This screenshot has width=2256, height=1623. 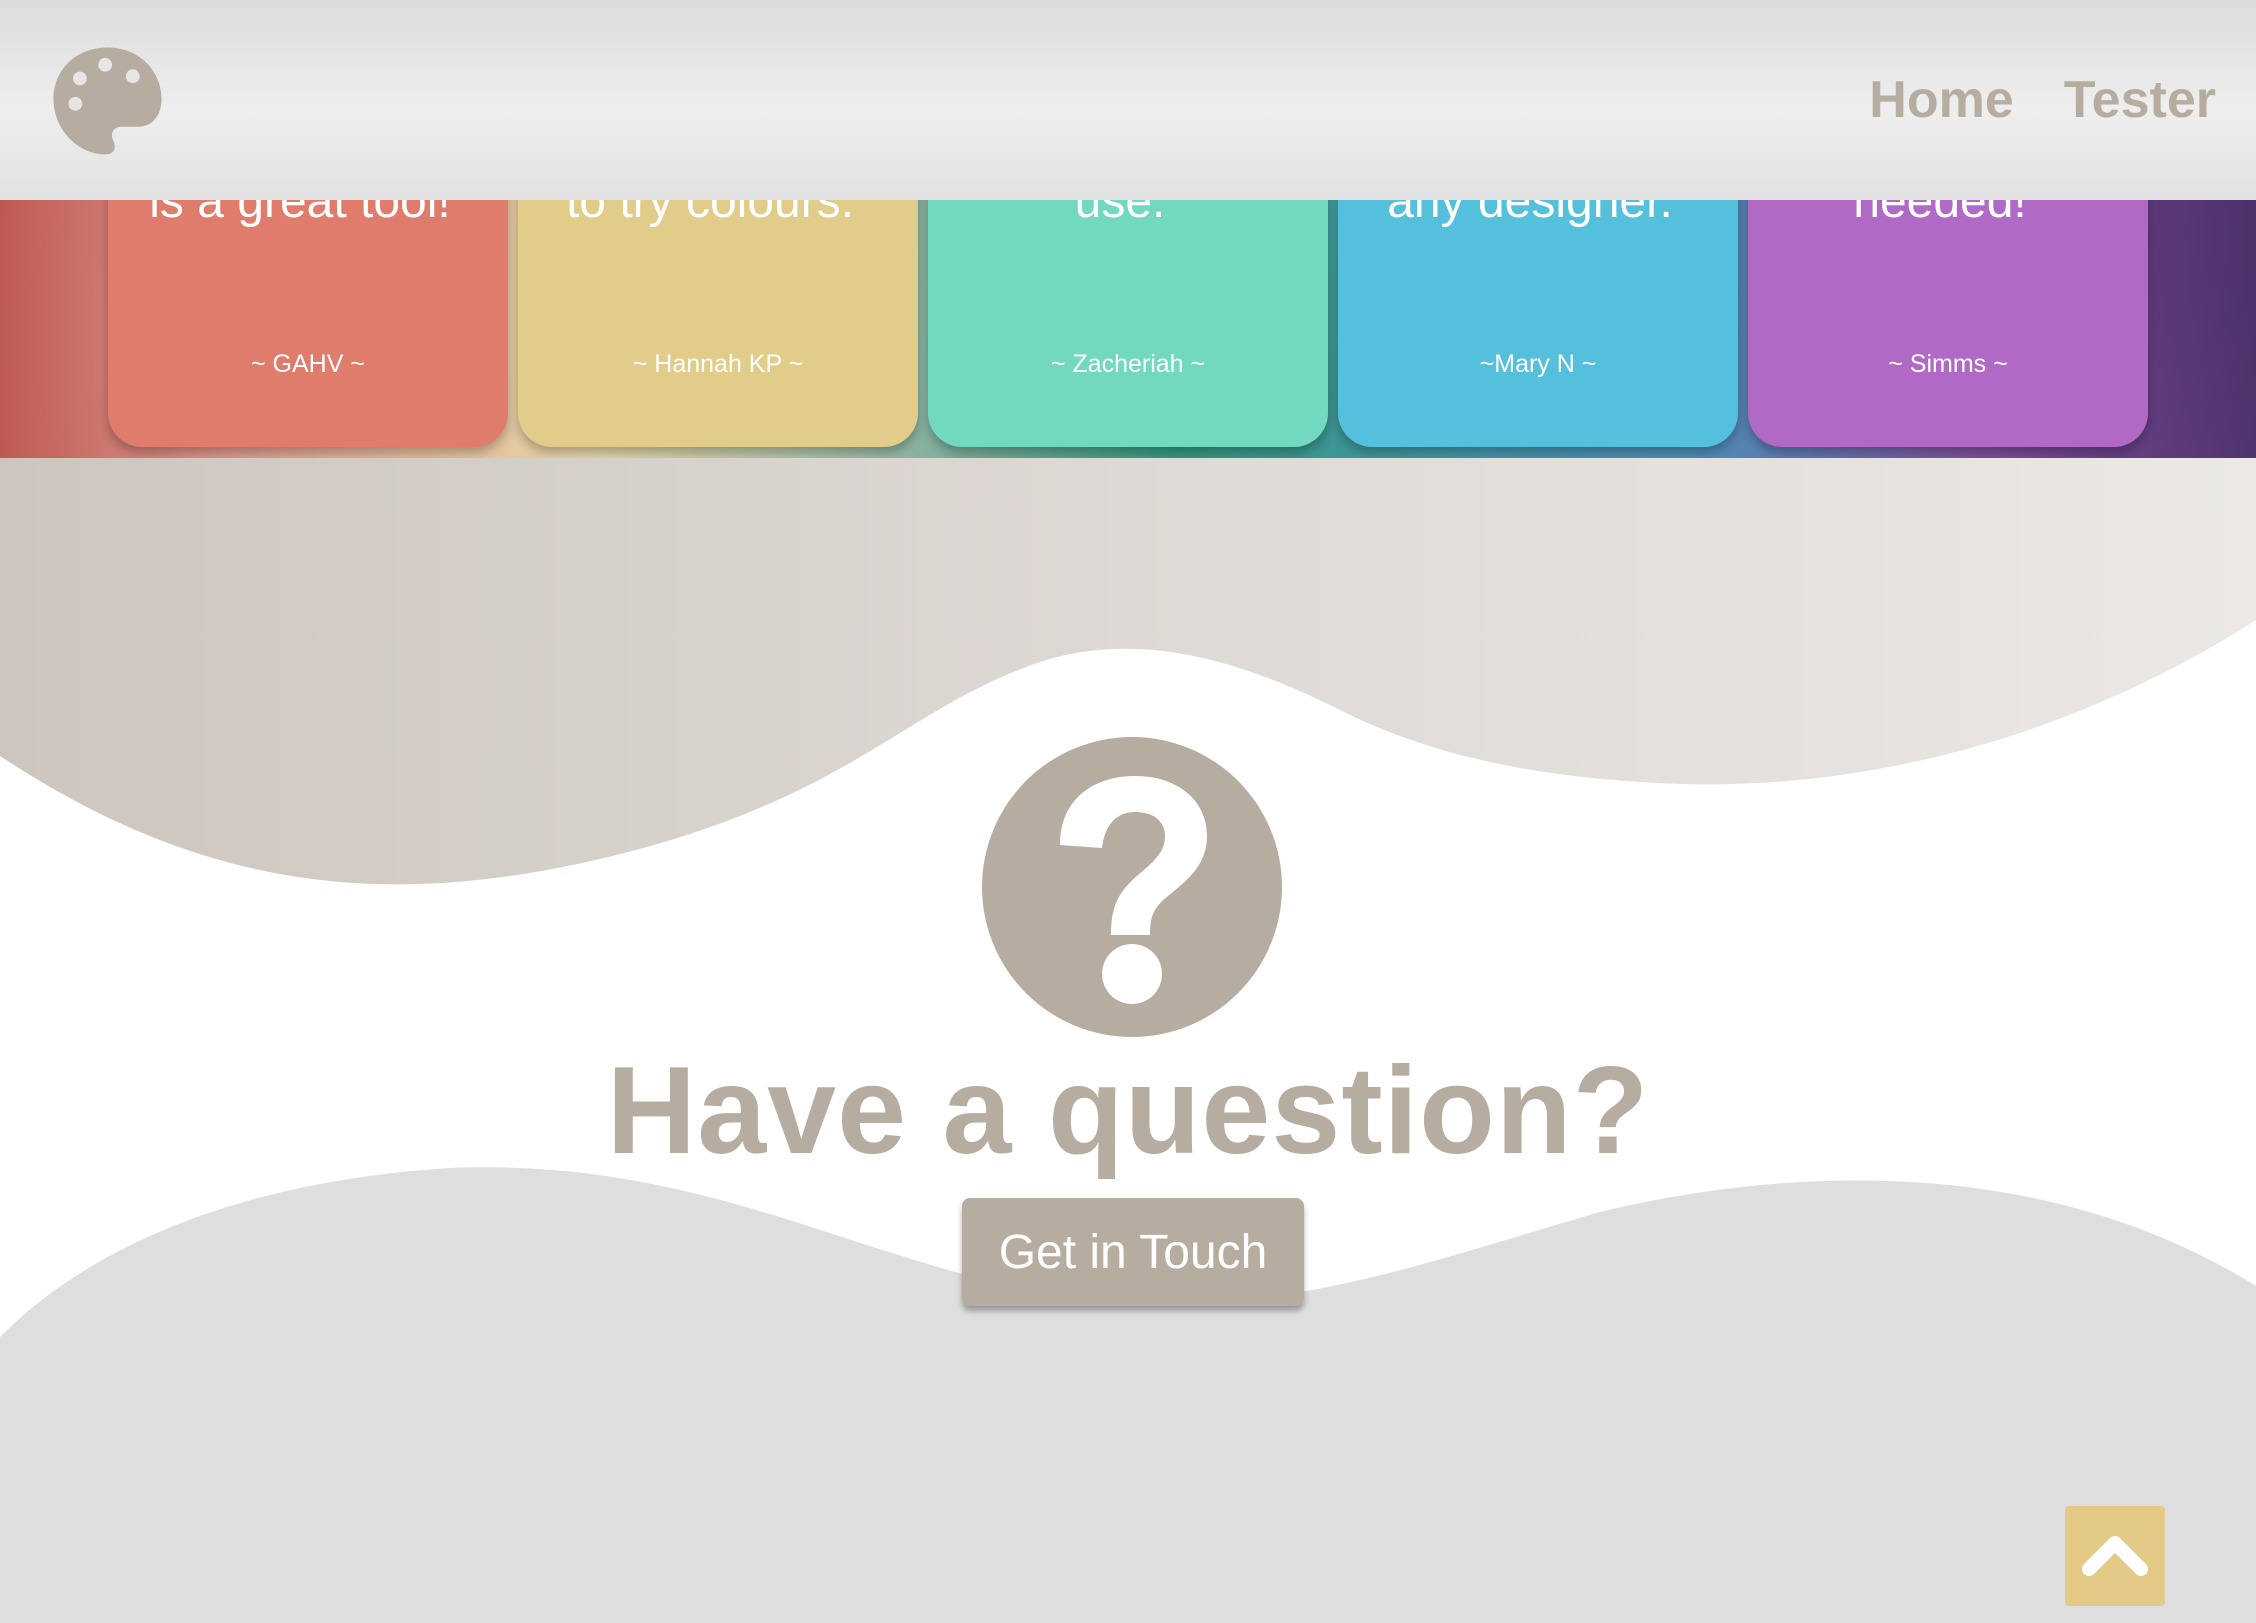 What do you see at coordinates (1133, 1252) in the screenshot?
I see `get-in-touch-button: Get in Touch` at bounding box center [1133, 1252].